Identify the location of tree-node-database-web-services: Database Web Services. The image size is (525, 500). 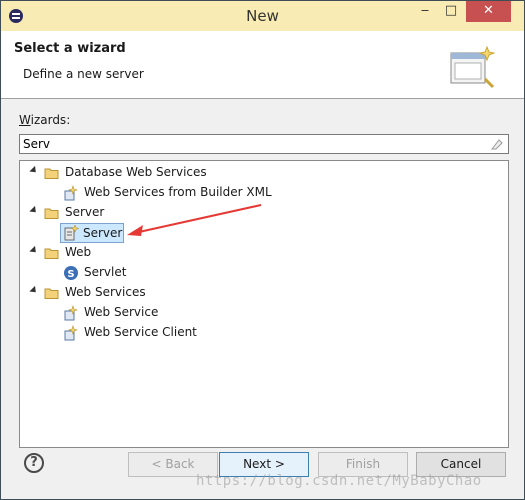
(179, 173).